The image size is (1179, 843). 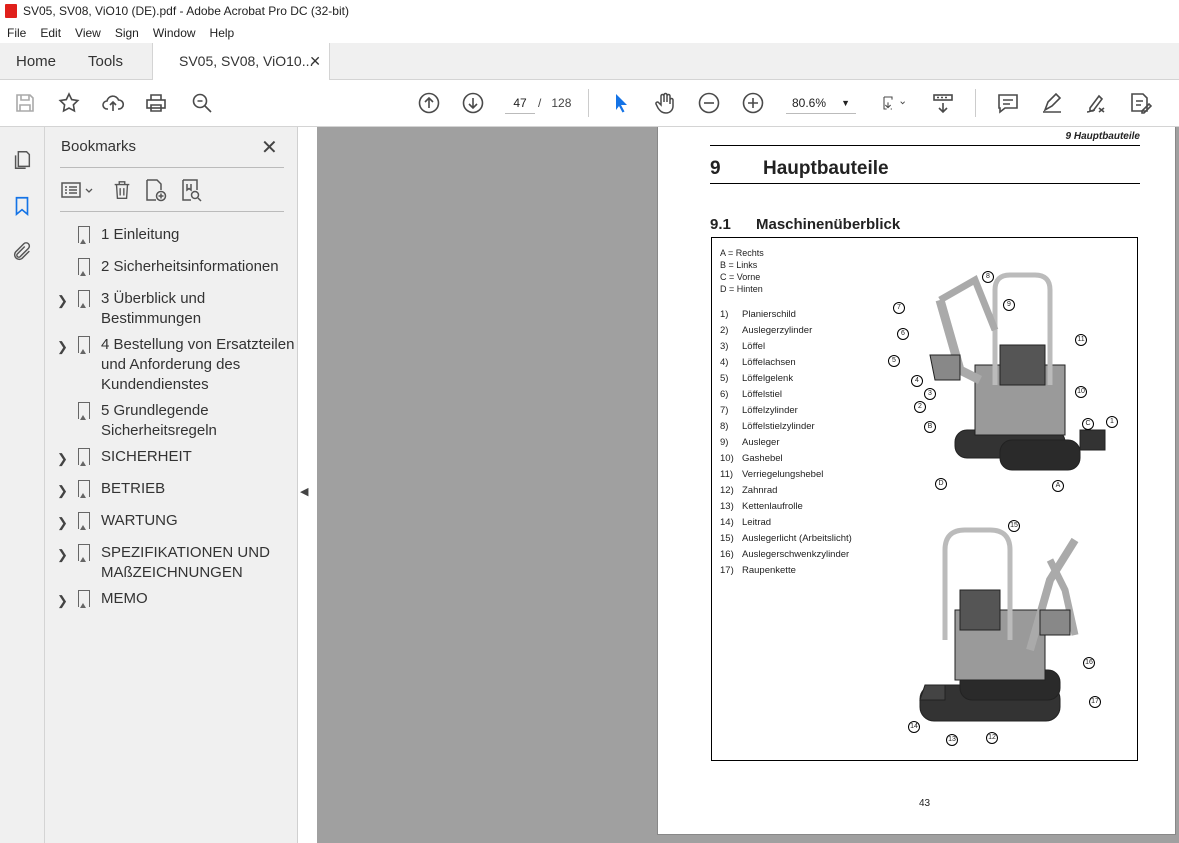 I want to click on part-name: Ausleger, so click(x=761, y=442).